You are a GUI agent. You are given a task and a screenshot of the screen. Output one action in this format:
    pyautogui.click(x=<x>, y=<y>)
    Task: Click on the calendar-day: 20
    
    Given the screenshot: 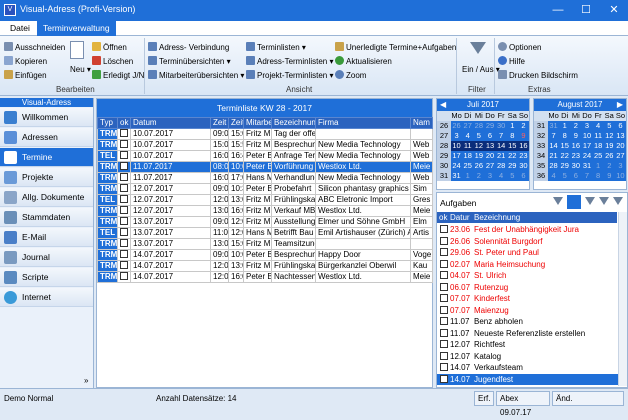 What is the action you would take?
    pyautogui.click(x=490, y=156)
    